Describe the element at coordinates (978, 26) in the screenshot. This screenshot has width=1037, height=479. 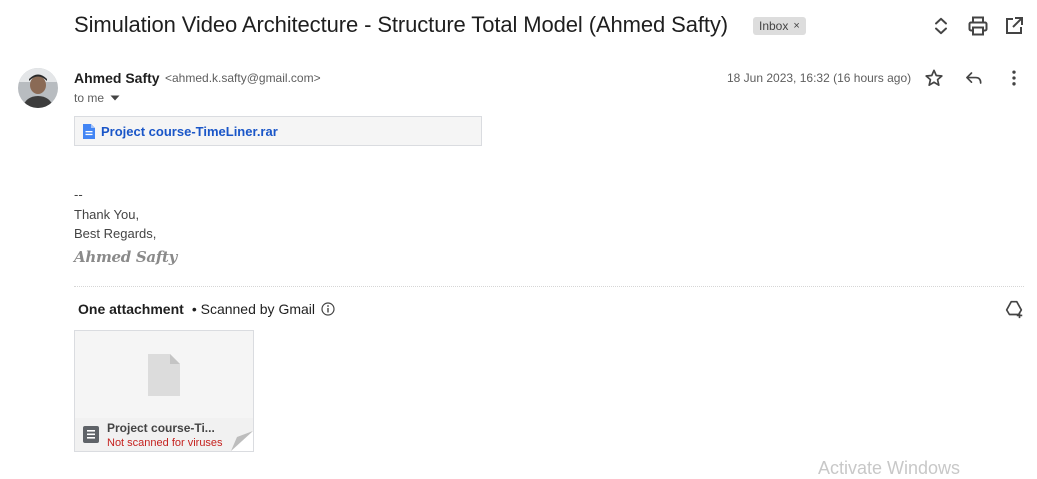
I see `print-icon` at that location.